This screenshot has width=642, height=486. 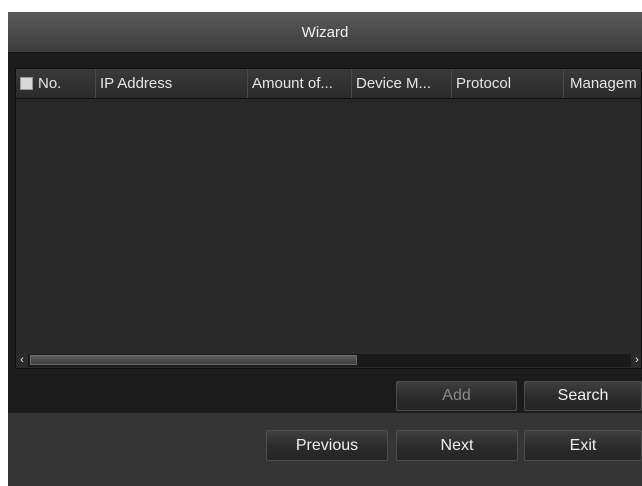 I want to click on column-header-management-label: Managem, so click(x=603, y=83).